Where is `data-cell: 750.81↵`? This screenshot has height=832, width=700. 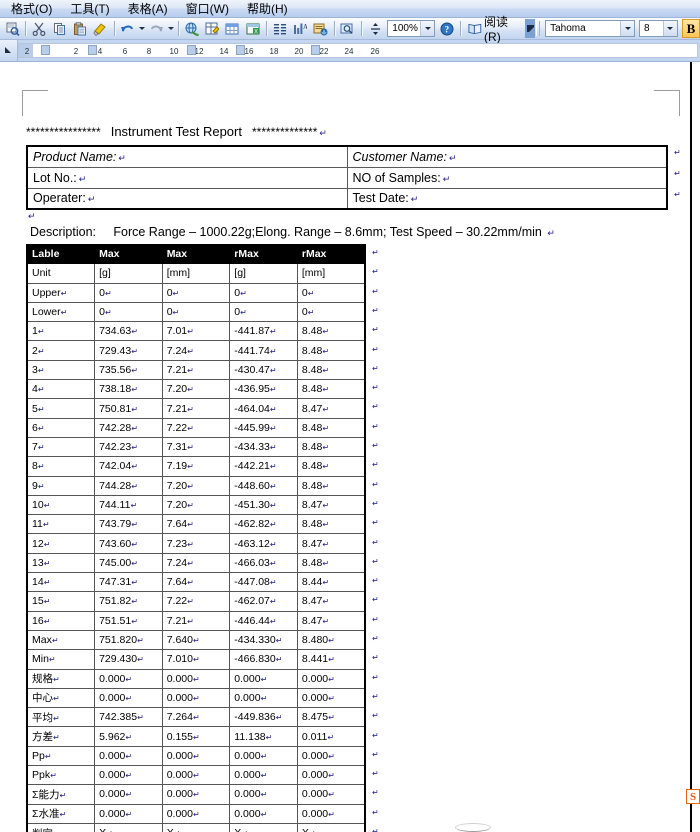 data-cell: 750.81↵ is located at coordinates (128, 408).